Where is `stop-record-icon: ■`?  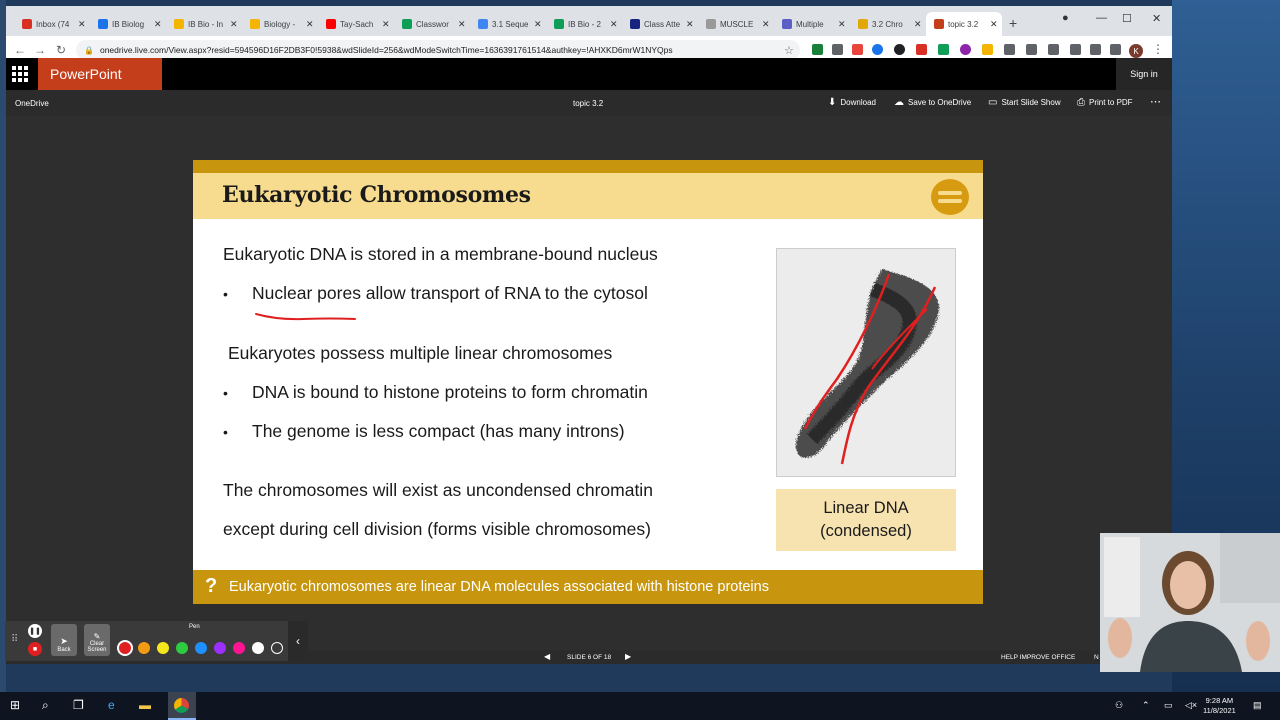
stop-record-icon: ■ is located at coordinates (35, 649).